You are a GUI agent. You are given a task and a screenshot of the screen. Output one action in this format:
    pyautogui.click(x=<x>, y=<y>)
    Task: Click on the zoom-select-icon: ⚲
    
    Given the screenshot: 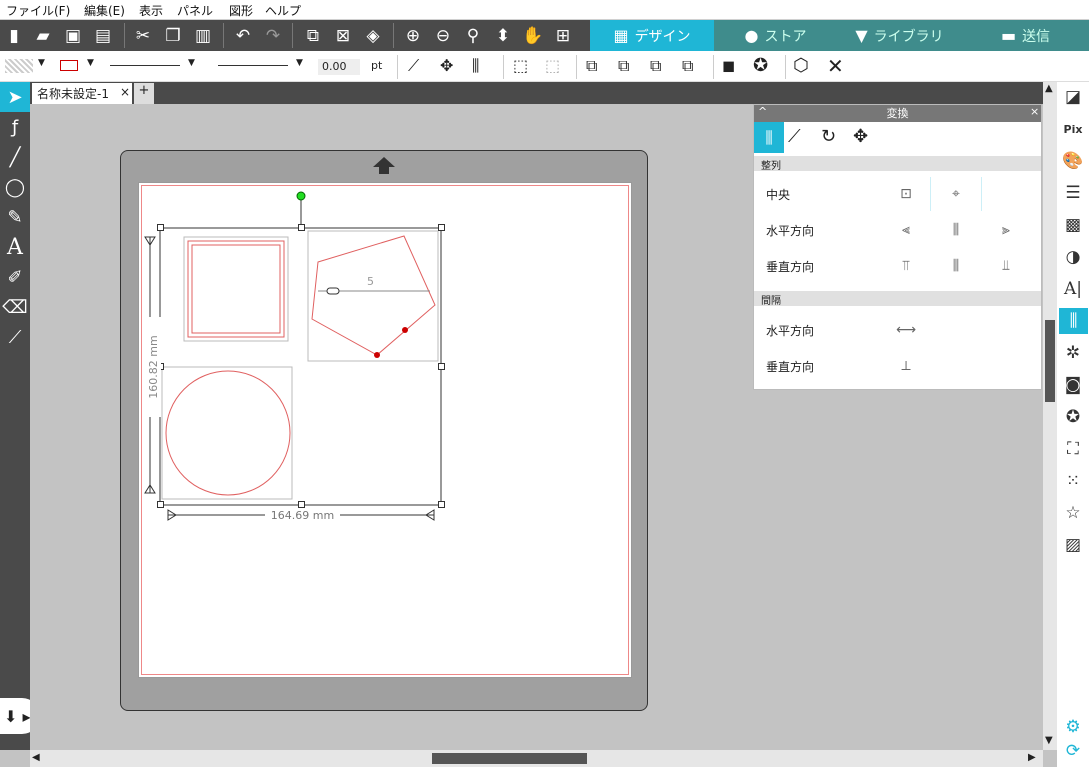 What is the action you would take?
    pyautogui.click(x=473, y=36)
    